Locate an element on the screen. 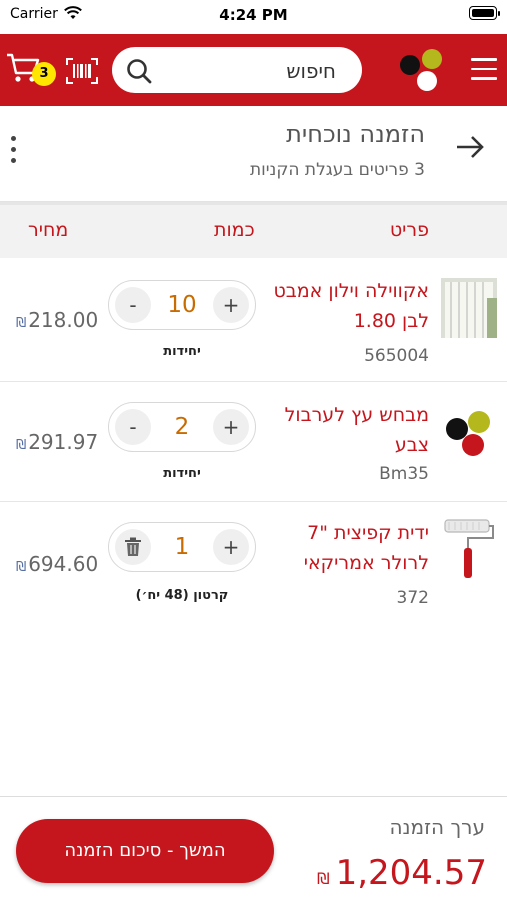  quantity-value: 10 is located at coordinates (182, 305).